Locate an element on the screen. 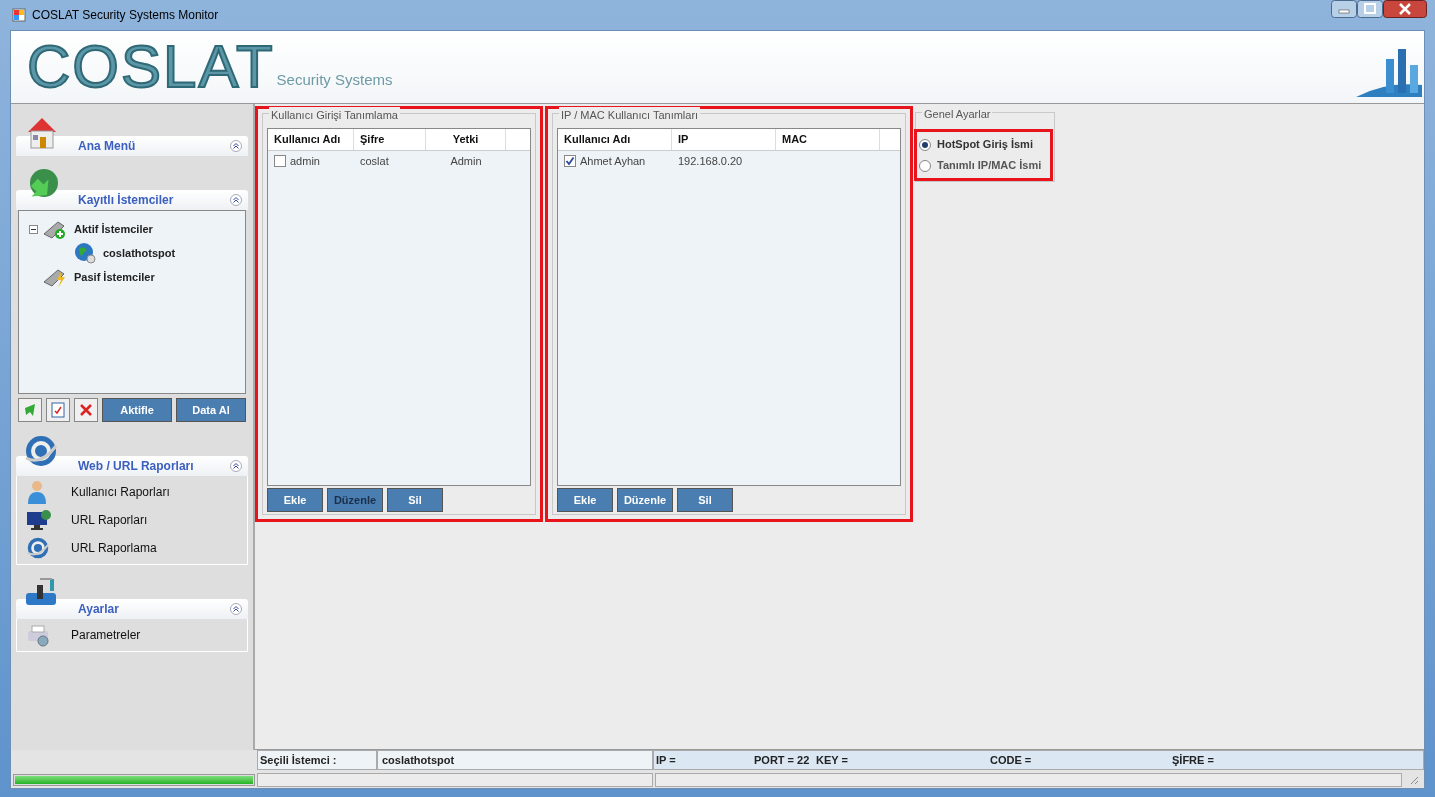 Image resolution: width=1435 pixels, height=797 pixels. printer-icon is located at coordinates (38, 635).